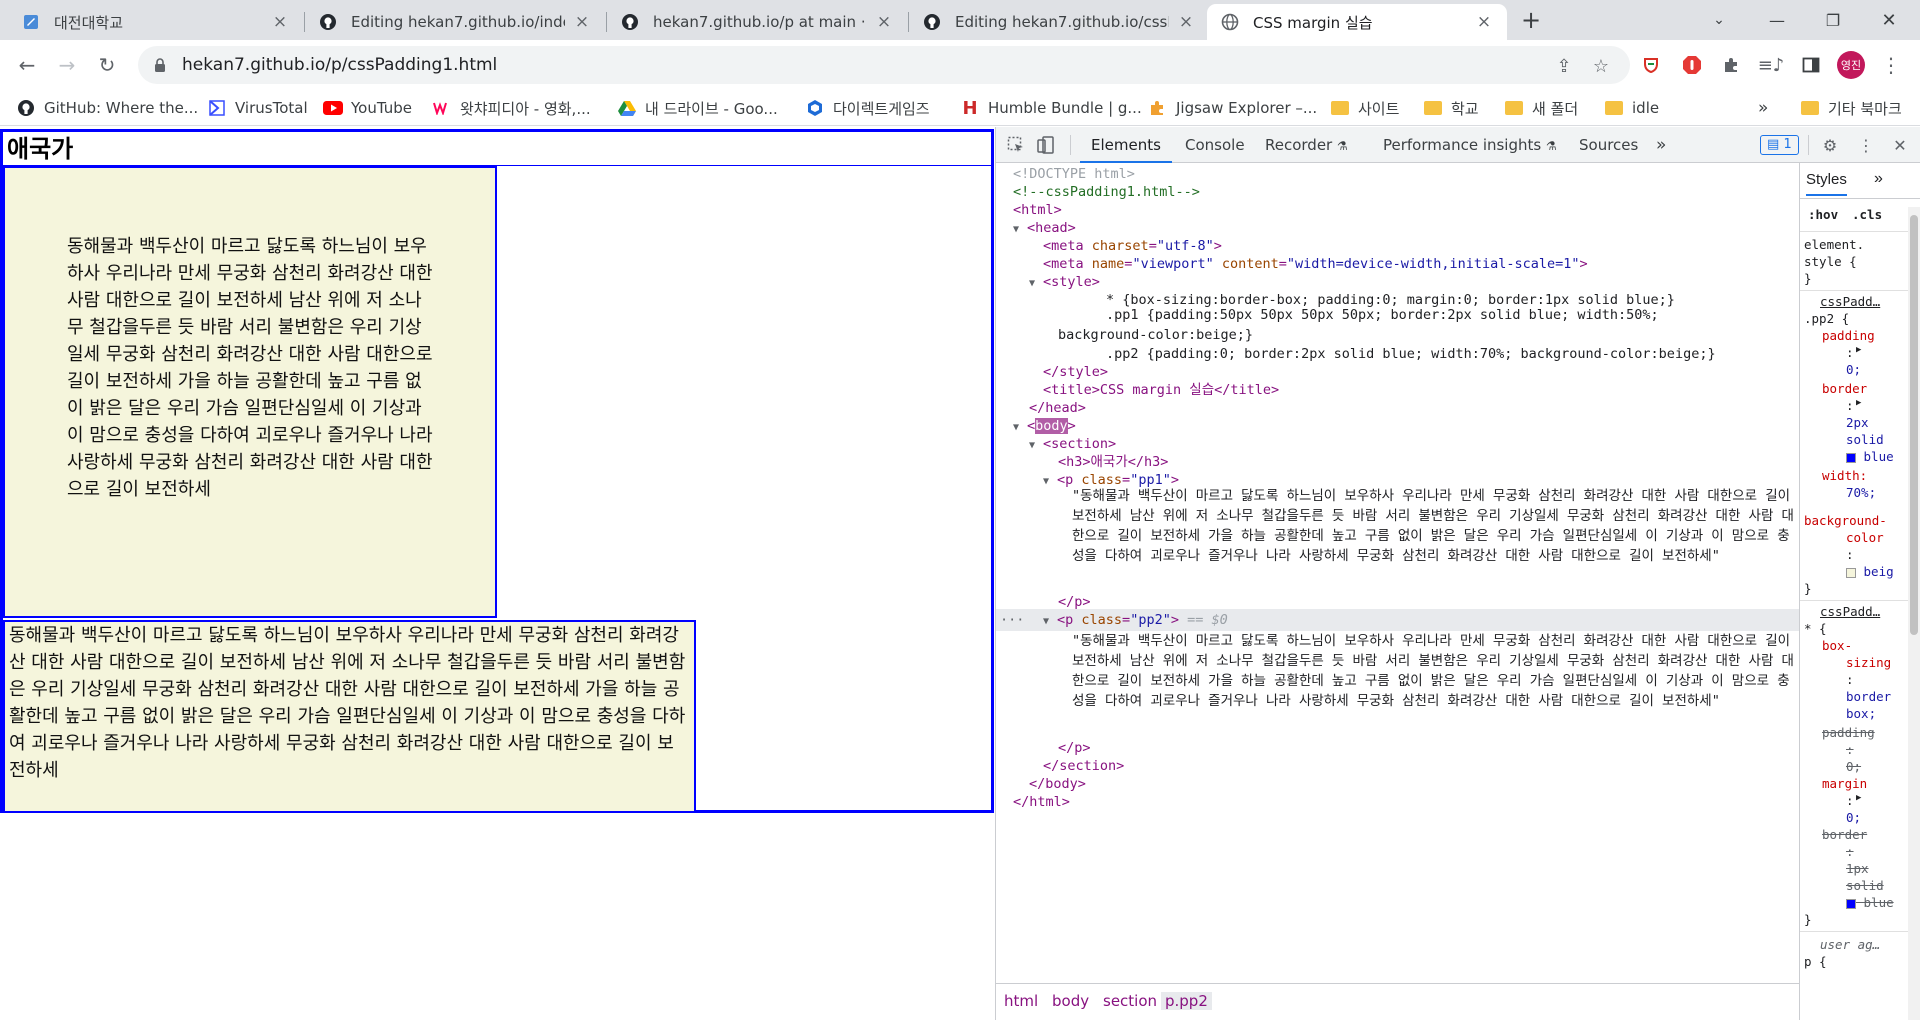  What do you see at coordinates (1889, 20) in the screenshot?
I see `window-close-icon: ✕` at bounding box center [1889, 20].